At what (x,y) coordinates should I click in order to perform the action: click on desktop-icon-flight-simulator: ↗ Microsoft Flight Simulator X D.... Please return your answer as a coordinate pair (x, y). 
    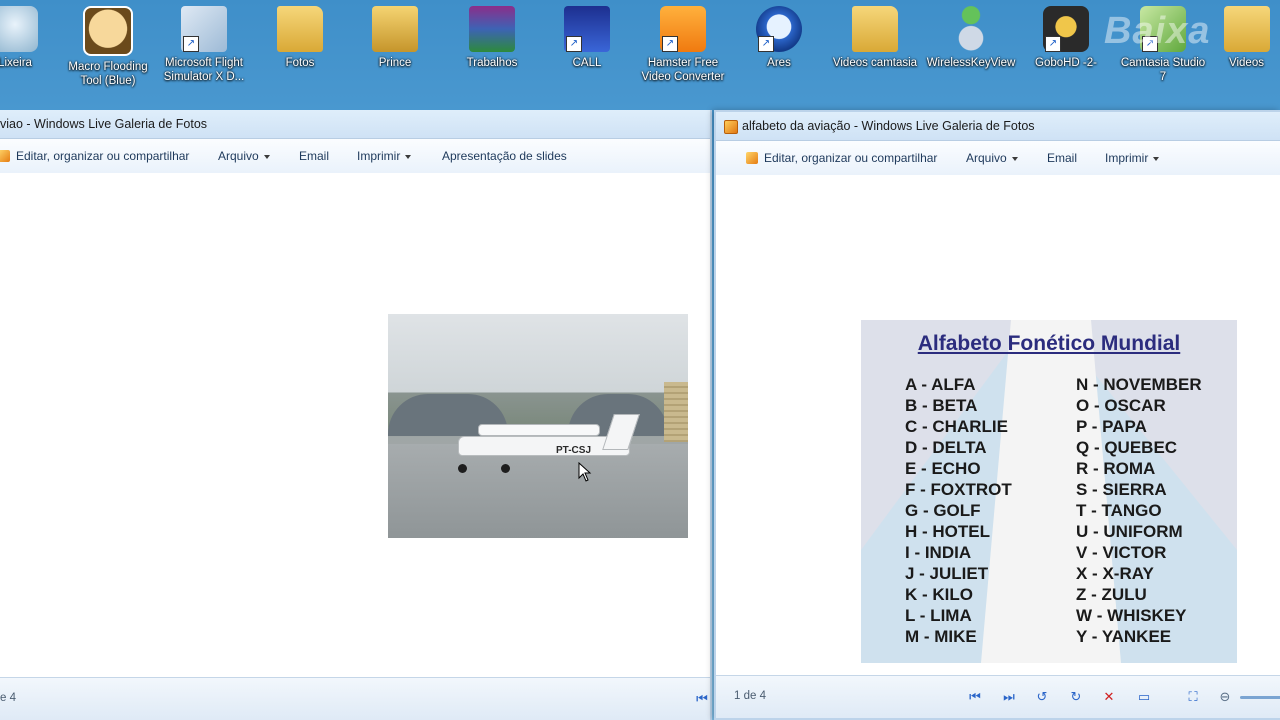
    Looking at the image, I should click on (204, 45).